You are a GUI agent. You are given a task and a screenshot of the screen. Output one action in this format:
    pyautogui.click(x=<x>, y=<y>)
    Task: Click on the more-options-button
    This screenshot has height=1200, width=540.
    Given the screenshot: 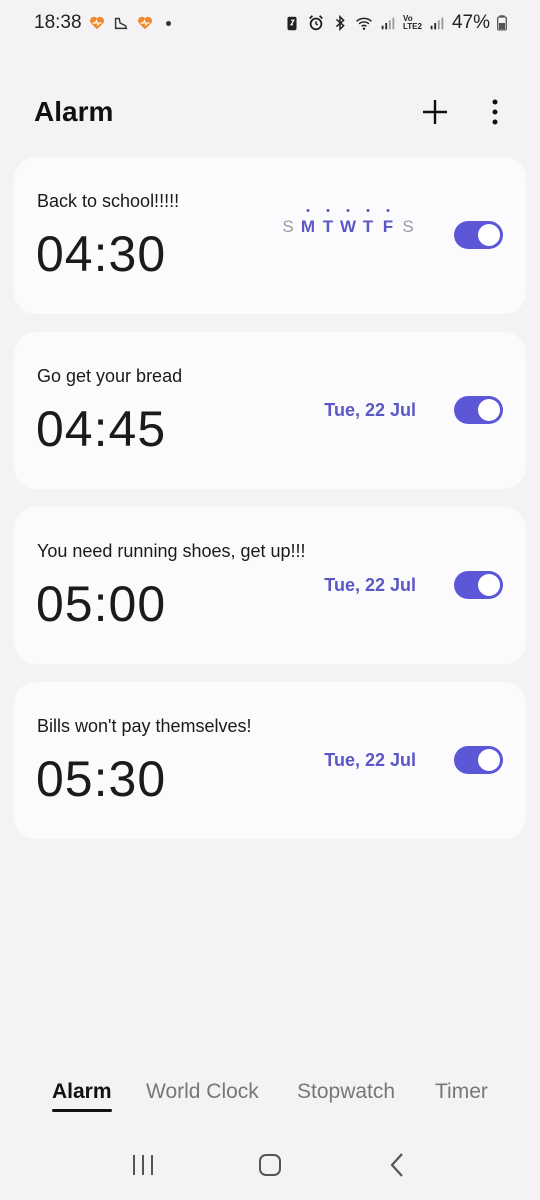 What is the action you would take?
    pyautogui.click(x=495, y=112)
    